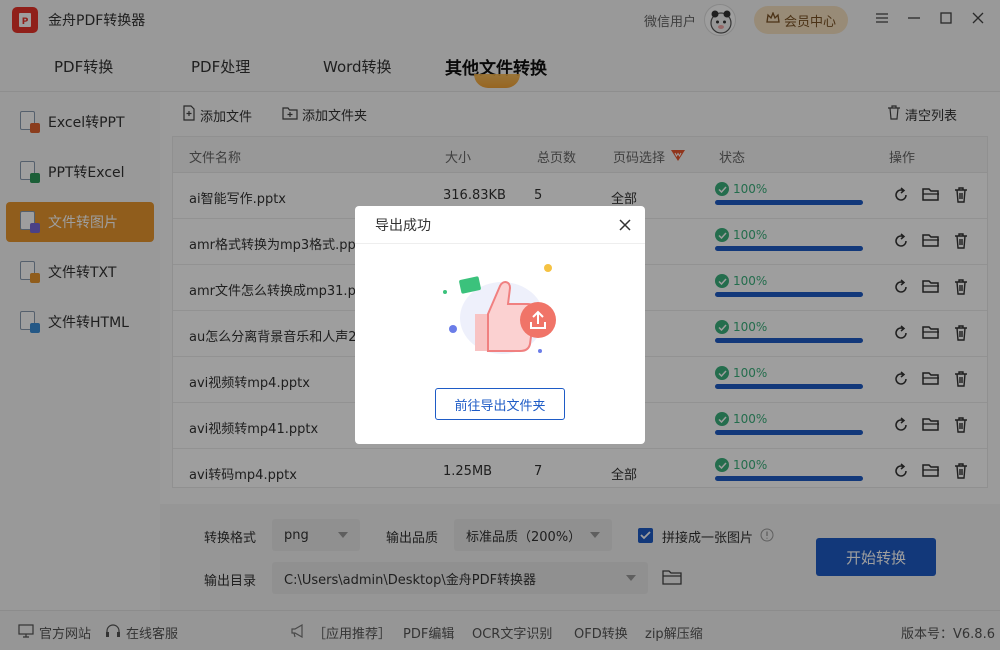 The height and width of the screenshot is (650, 1000). What do you see at coordinates (625, 225) in the screenshot?
I see `dialog-close-button` at bounding box center [625, 225].